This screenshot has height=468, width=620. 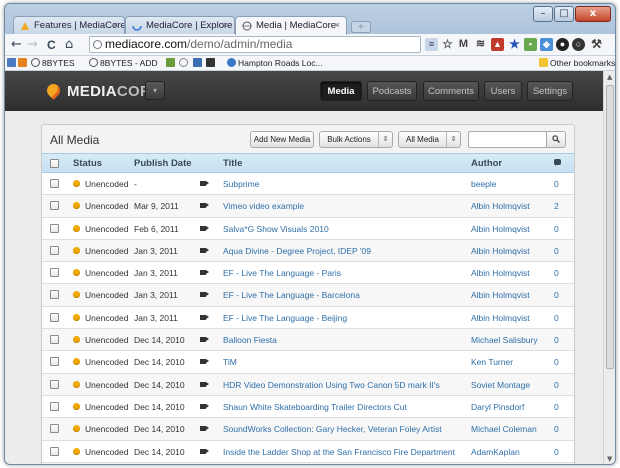 What do you see at coordinates (577, 63) in the screenshot?
I see `other-bookmarks: Other bookmarks` at bounding box center [577, 63].